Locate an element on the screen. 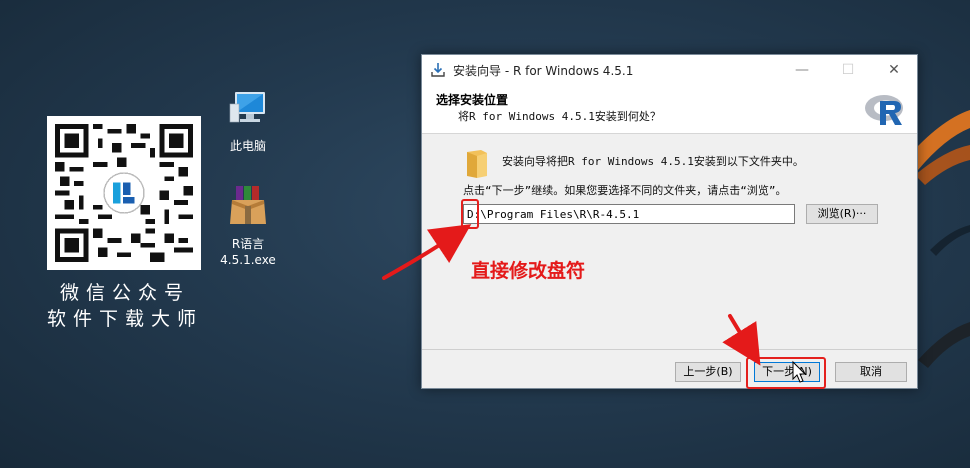 The image size is (970, 468). drive-letter-highlight is located at coordinates (470, 214).